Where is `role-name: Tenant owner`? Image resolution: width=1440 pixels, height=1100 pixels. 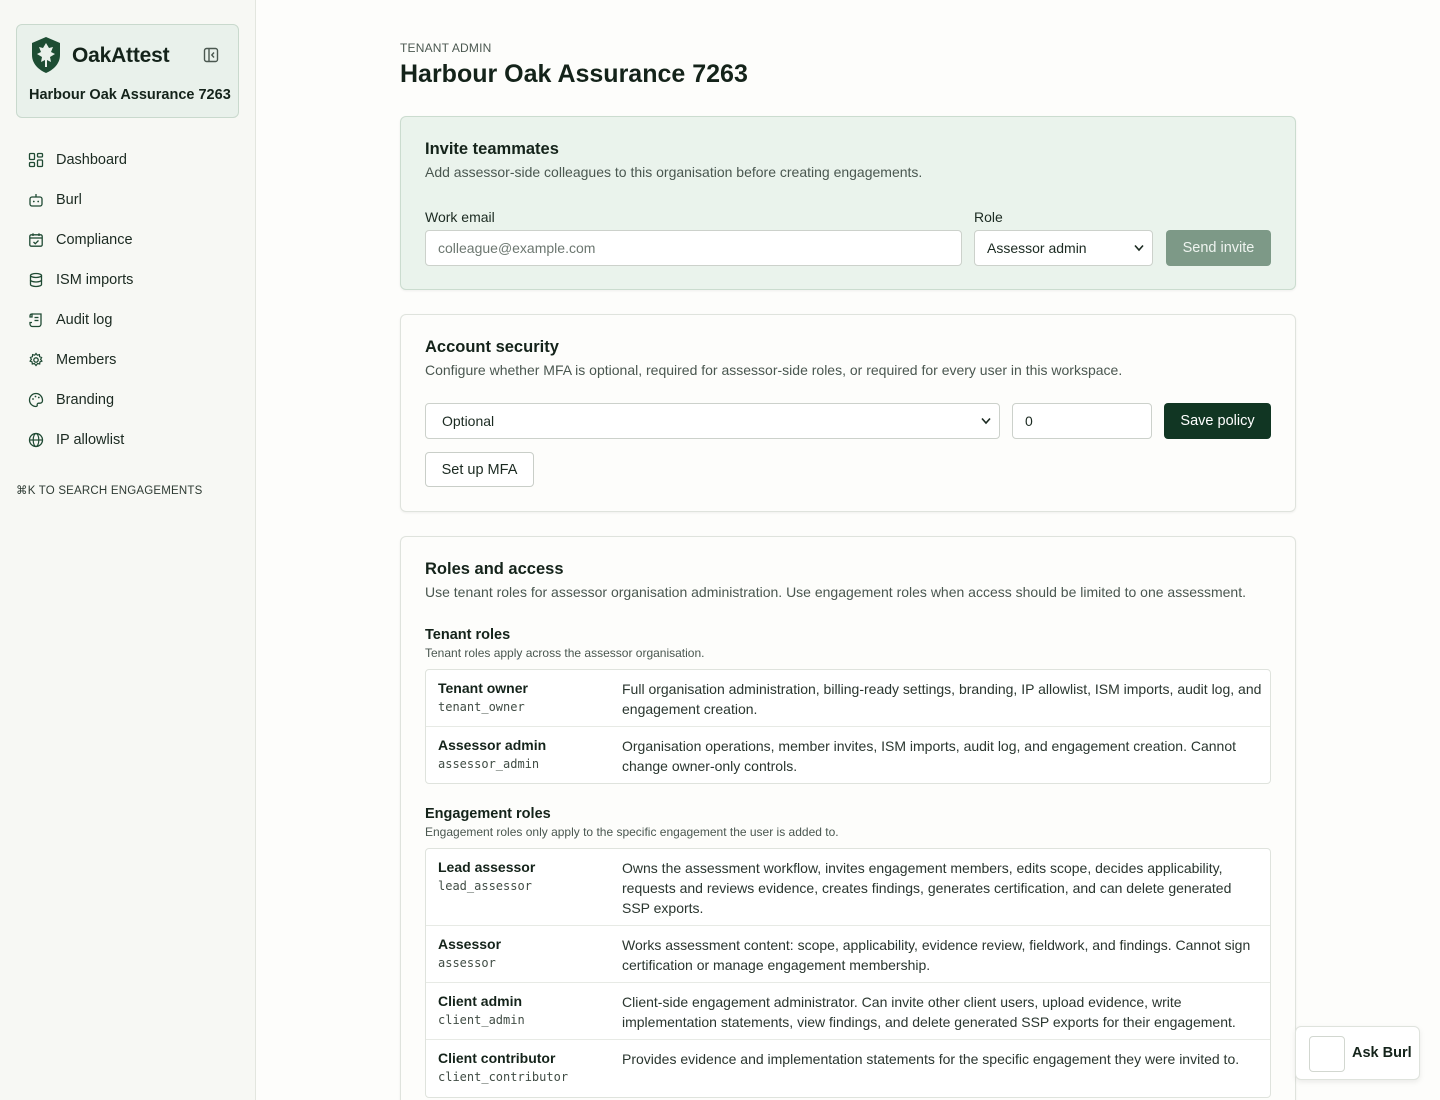
role-name: Tenant owner is located at coordinates (483, 688).